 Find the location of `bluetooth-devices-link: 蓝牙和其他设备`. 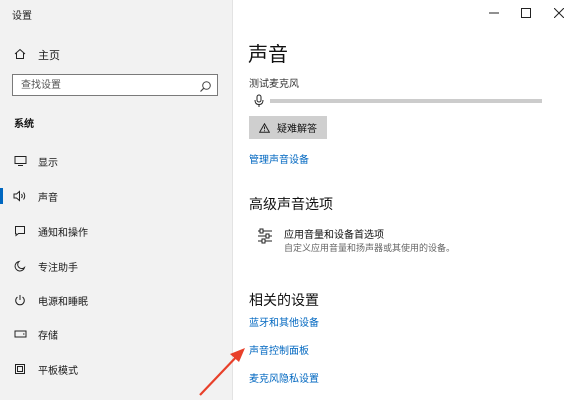

bluetooth-devices-link: 蓝牙和其他设备 is located at coordinates (284, 321).